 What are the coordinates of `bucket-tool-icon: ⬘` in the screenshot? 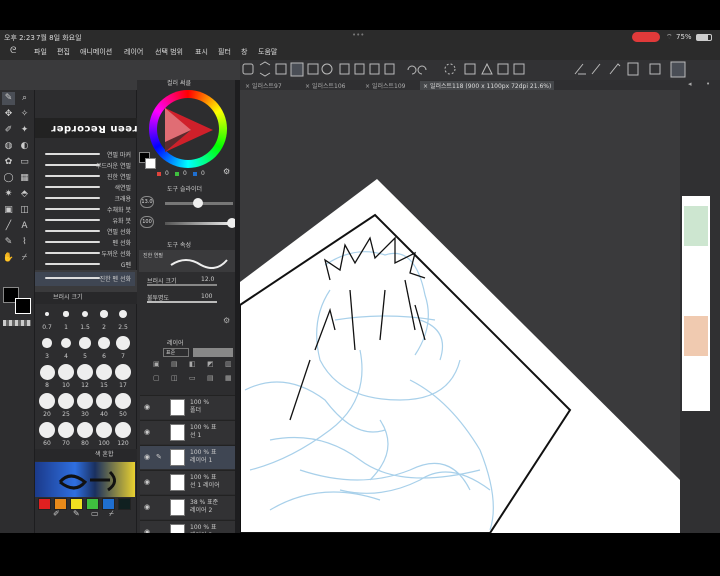 It's located at (24, 194).